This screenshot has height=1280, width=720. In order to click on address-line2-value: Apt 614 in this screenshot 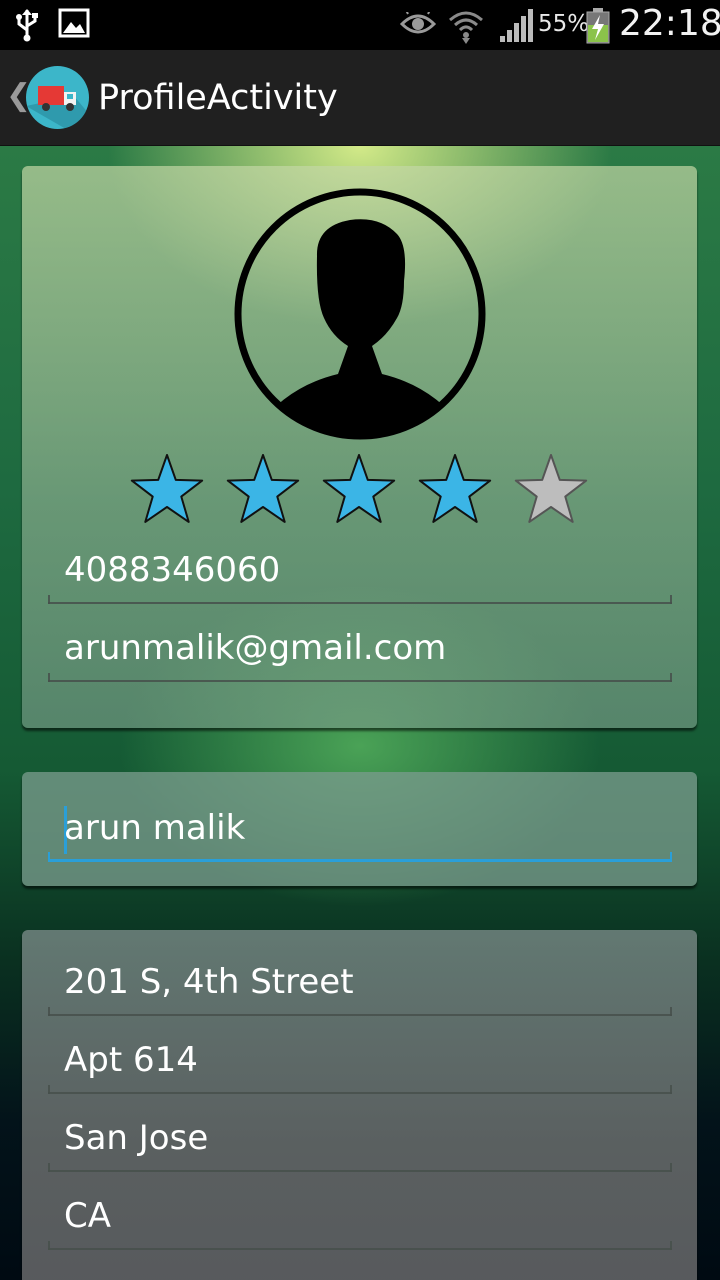, I will do `click(131, 1060)`.